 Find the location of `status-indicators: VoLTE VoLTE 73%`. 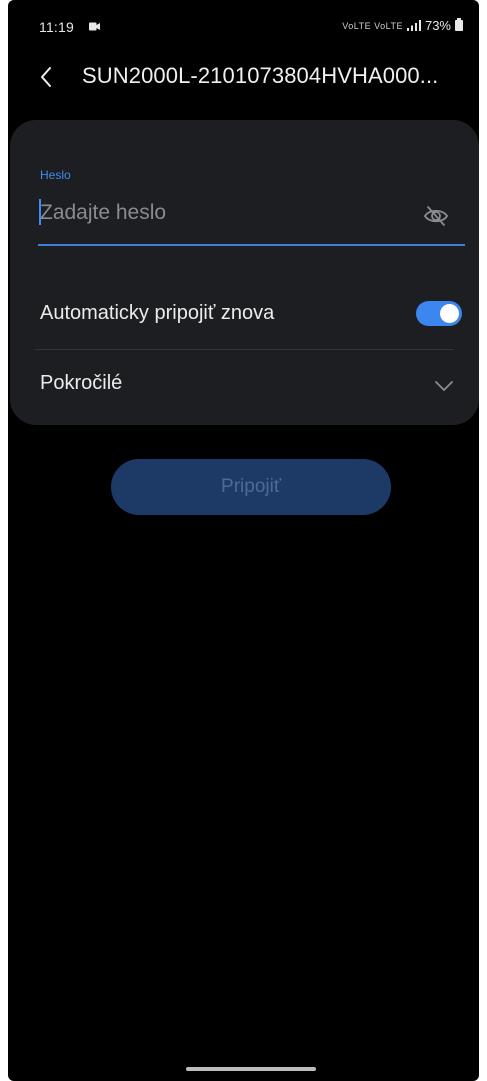

status-indicators: VoLTE VoLTE 73% is located at coordinates (402, 25).